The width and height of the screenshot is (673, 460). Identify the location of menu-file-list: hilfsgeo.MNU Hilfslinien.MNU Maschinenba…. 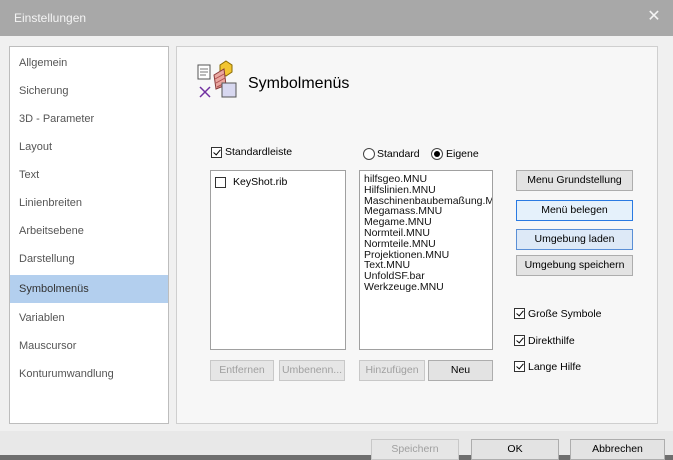
(426, 260).